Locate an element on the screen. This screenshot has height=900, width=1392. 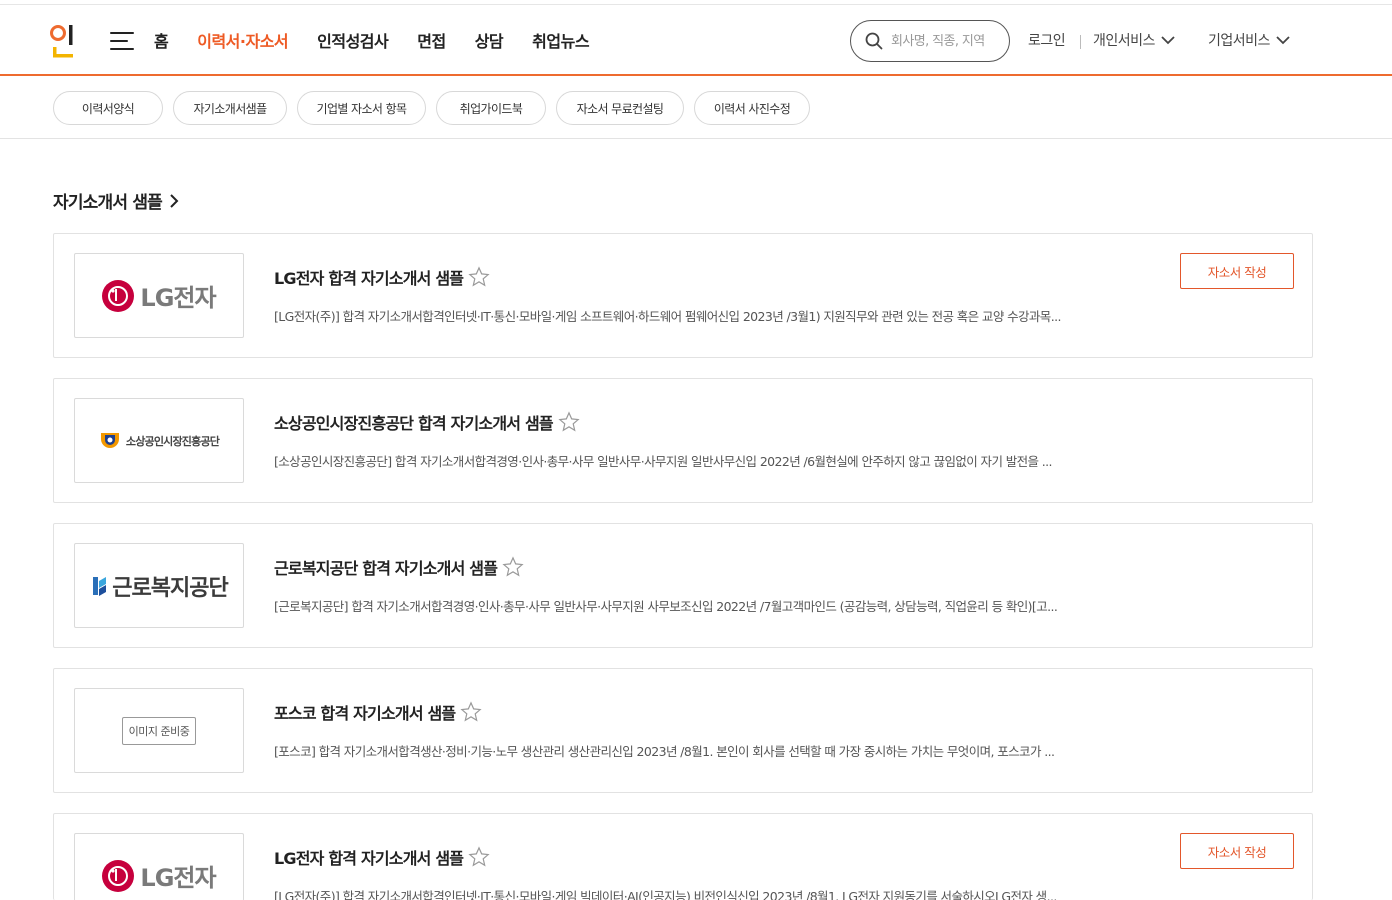
company-logo: 이미지 준비중 is located at coordinates (159, 730).